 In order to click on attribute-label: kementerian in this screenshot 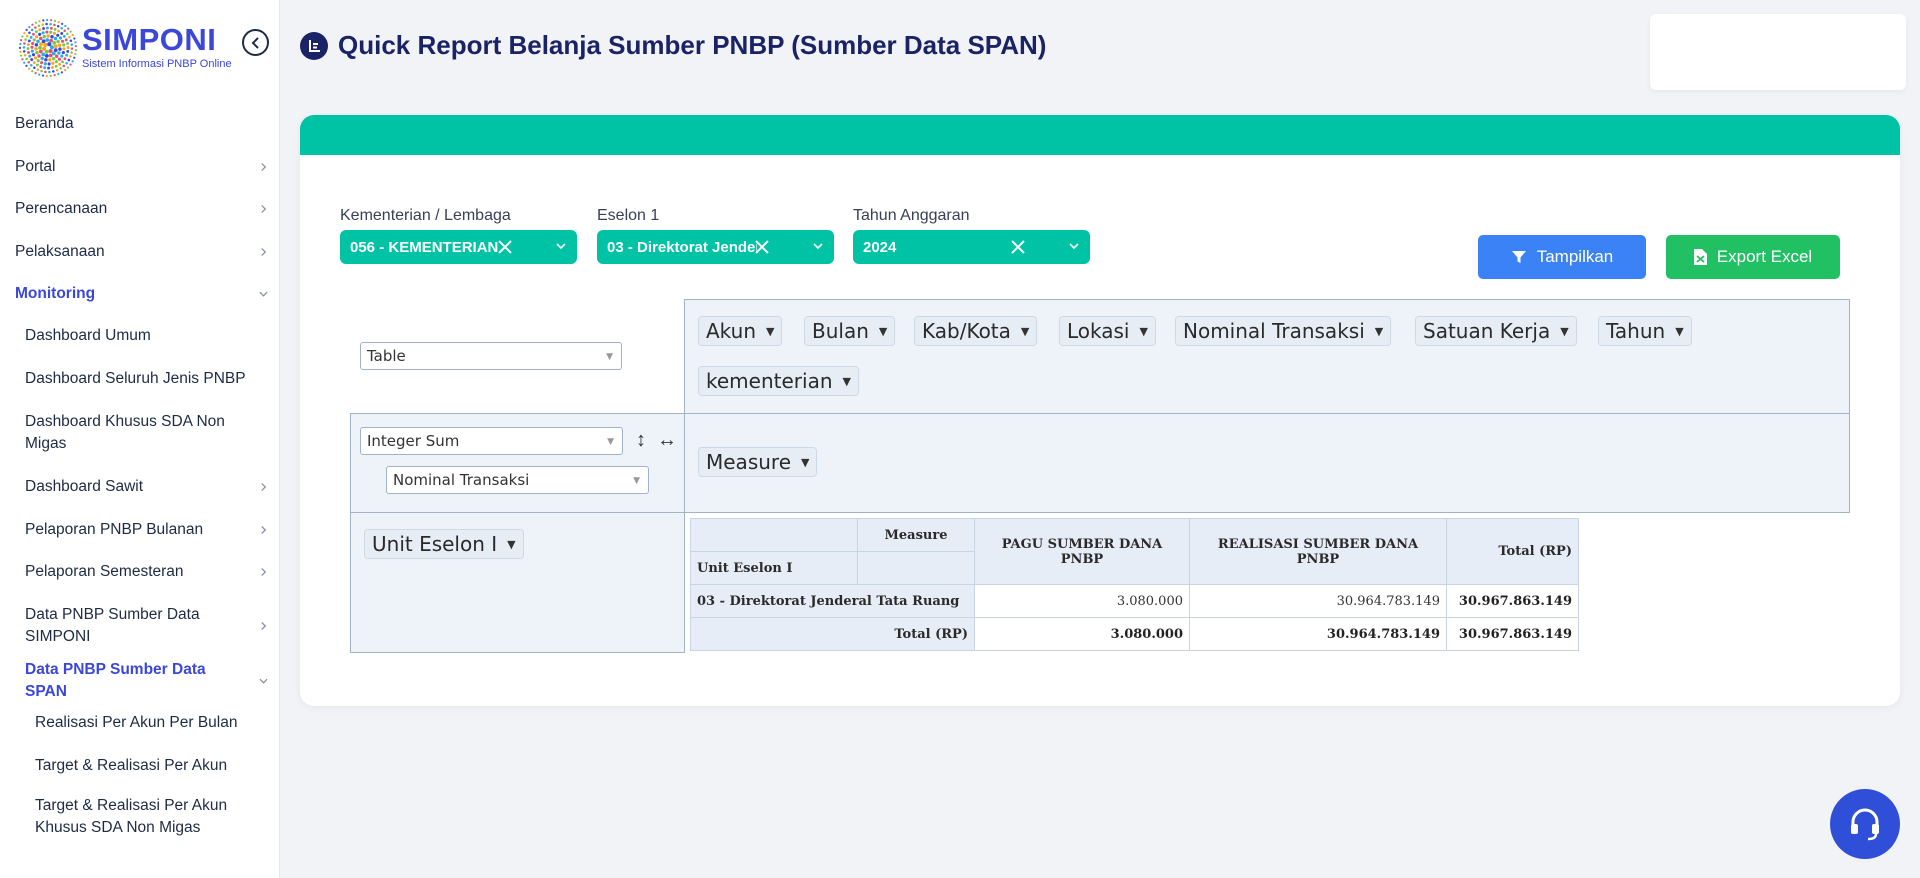, I will do `click(769, 381)`.